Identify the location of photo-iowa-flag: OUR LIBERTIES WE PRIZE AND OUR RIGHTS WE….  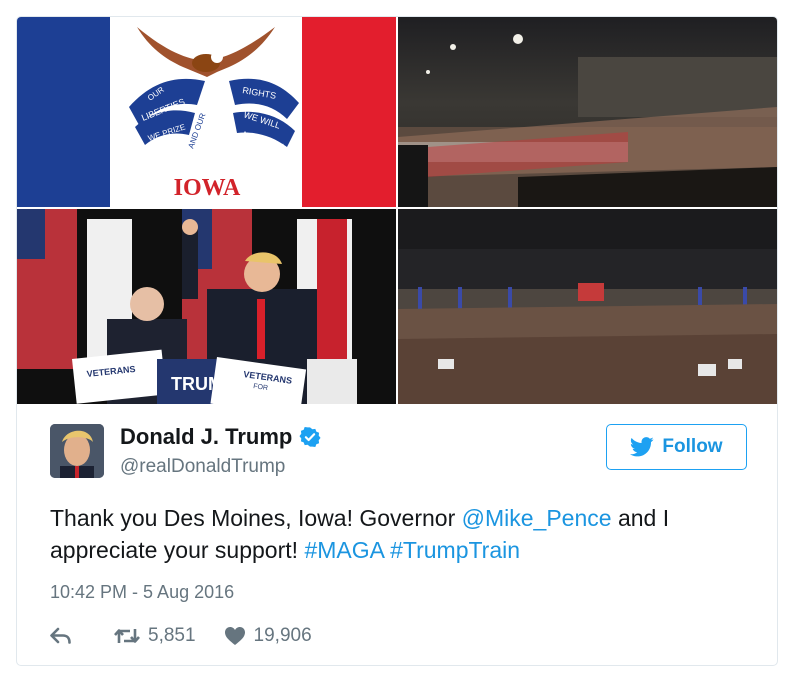
(206, 112).